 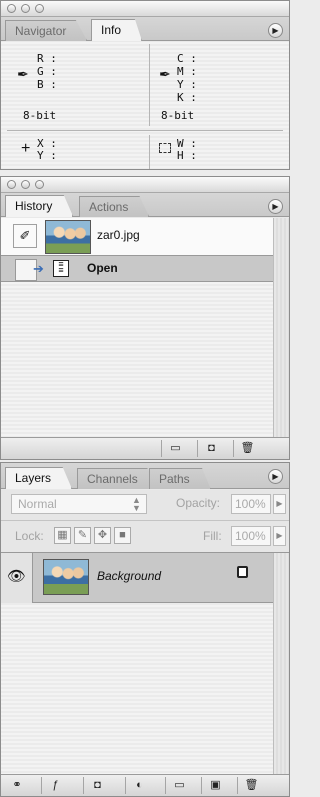 I want to click on tab-paths: Paths, so click(x=180, y=478).